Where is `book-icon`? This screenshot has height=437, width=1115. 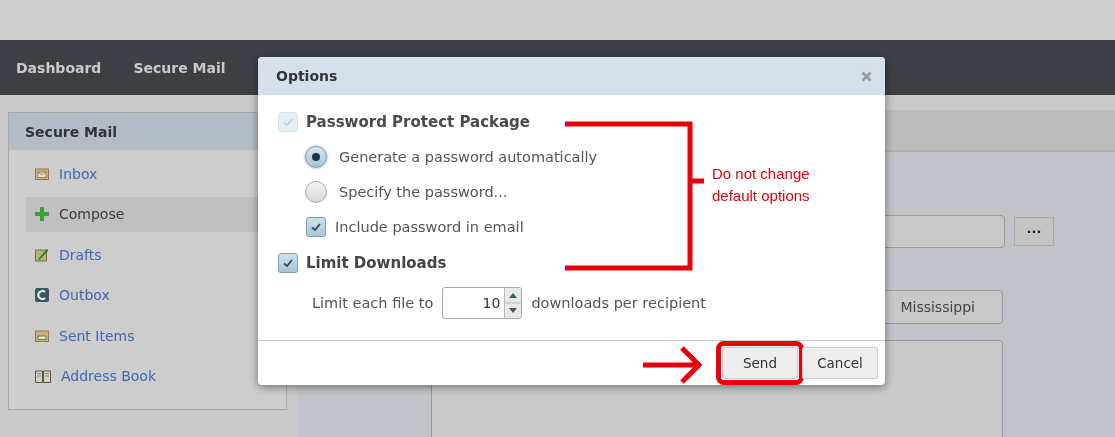
book-icon is located at coordinates (43, 376).